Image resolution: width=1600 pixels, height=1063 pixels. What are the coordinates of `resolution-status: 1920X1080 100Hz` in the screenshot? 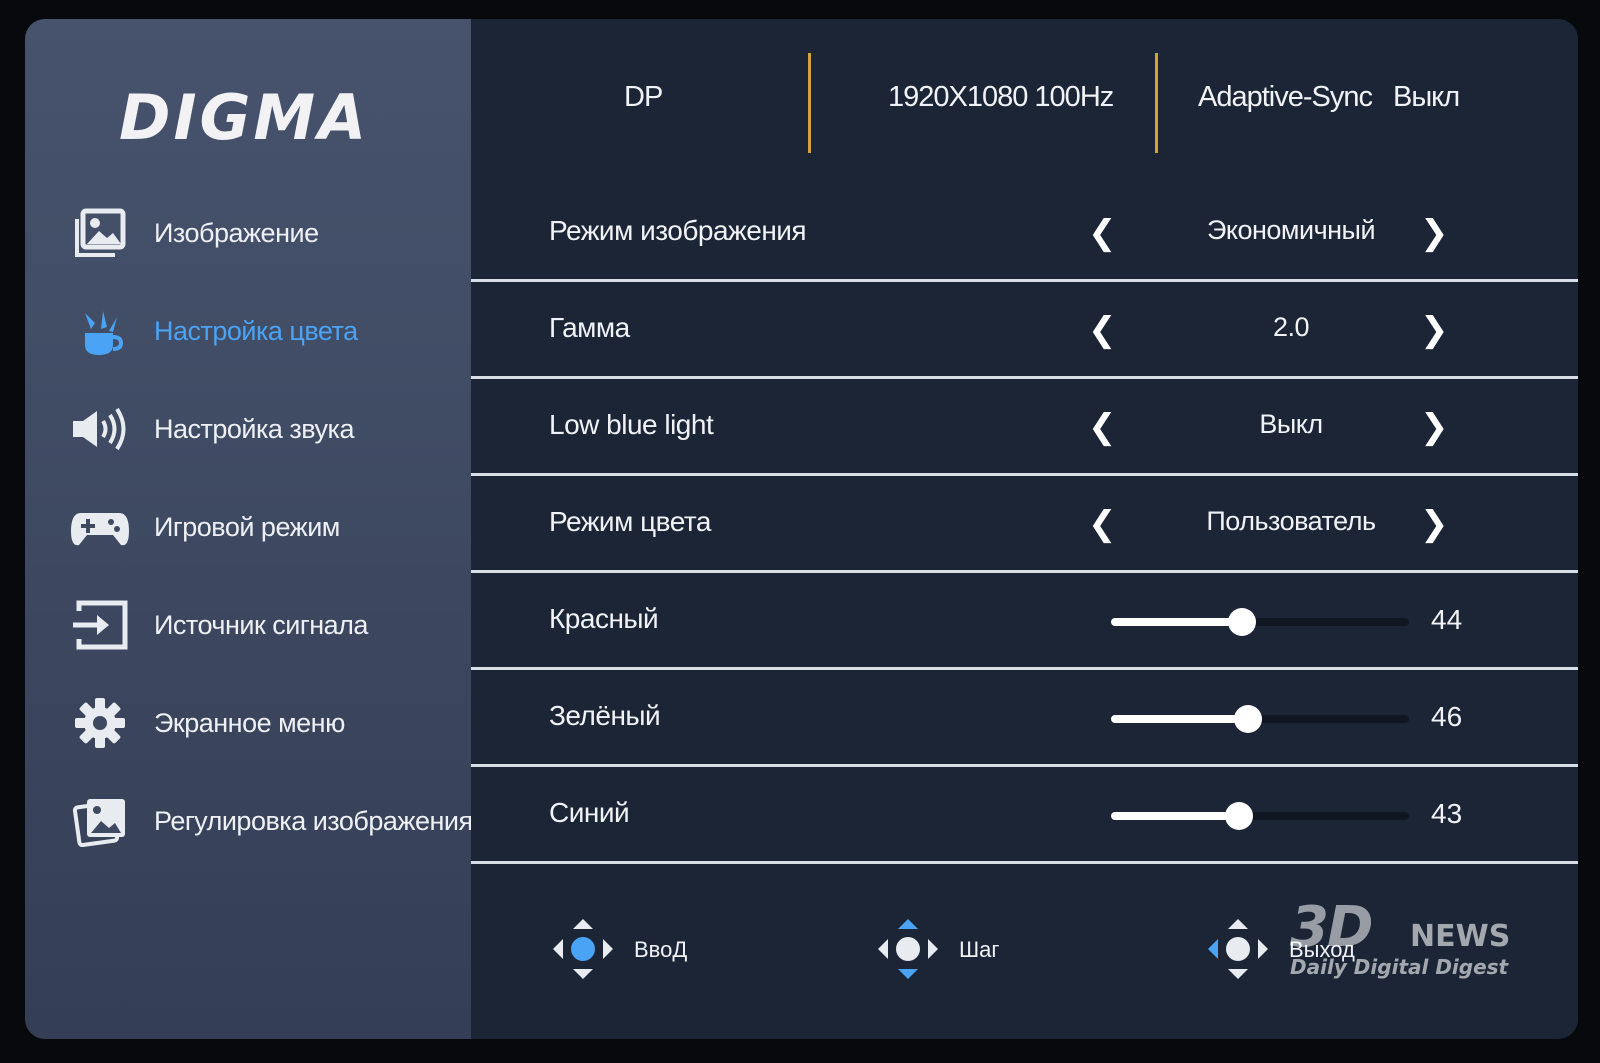 It's located at (1001, 97).